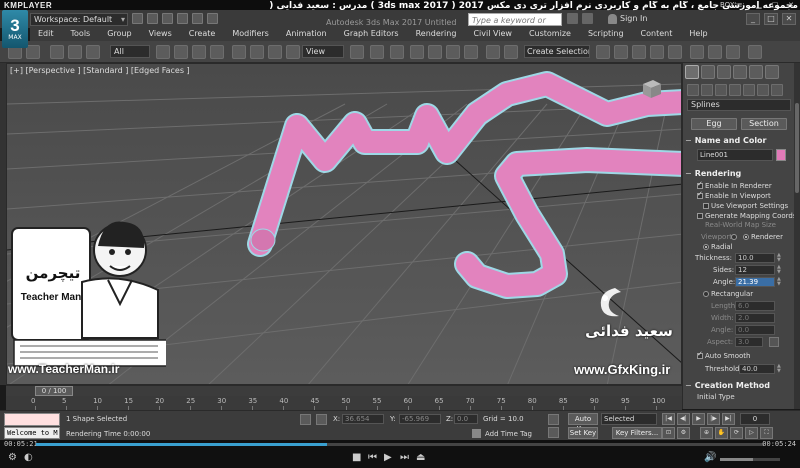 This screenshot has width=800, height=468. I want to click on menu-create: Create, so click(203, 34).